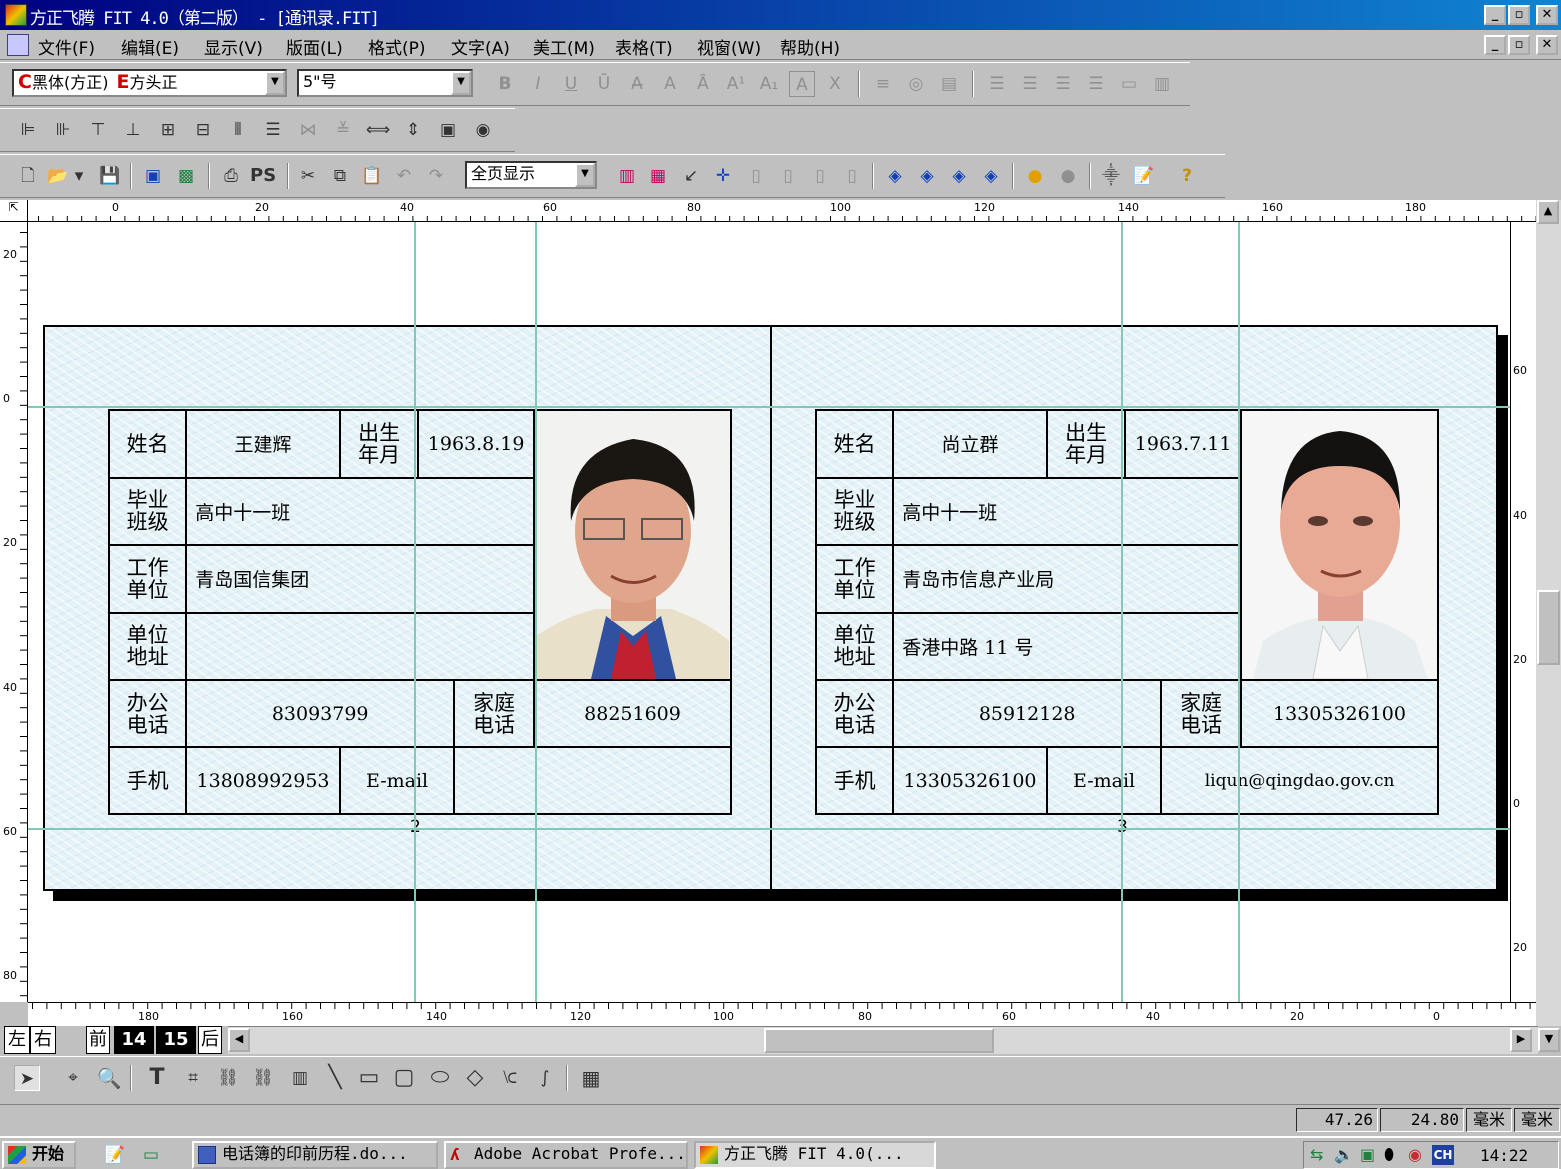 The height and width of the screenshot is (1169, 1561). Describe the element at coordinates (300, 1078) in the screenshot. I see `vertical-text-tool-icon: ▥` at that location.